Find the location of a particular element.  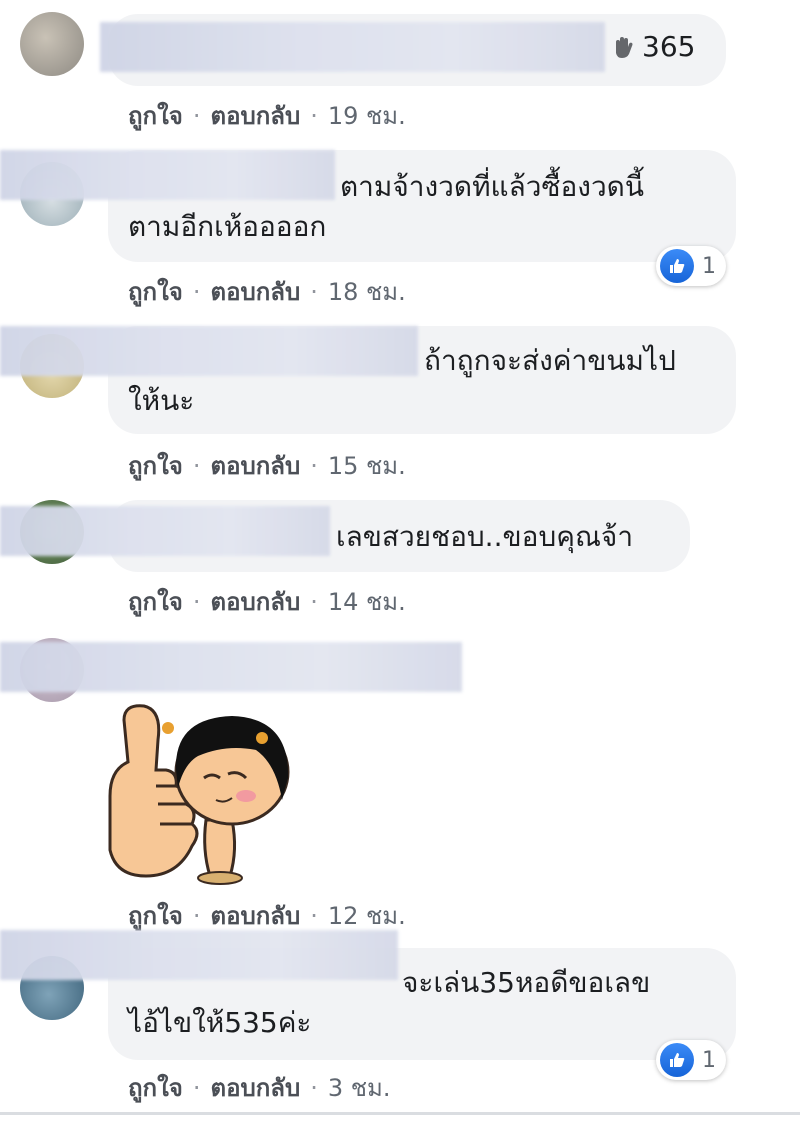

timestamp: 19 ชม. is located at coordinates (367, 115).